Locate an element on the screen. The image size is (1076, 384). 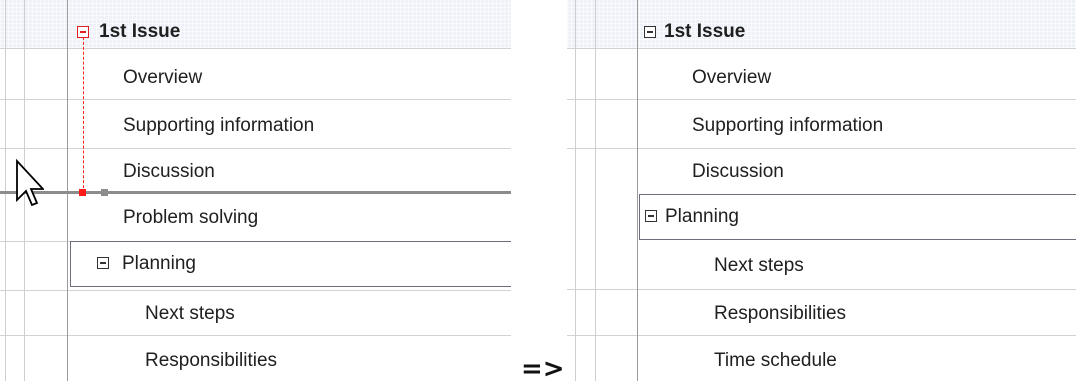
mouse-pointer-icon is located at coordinates (30, 182).